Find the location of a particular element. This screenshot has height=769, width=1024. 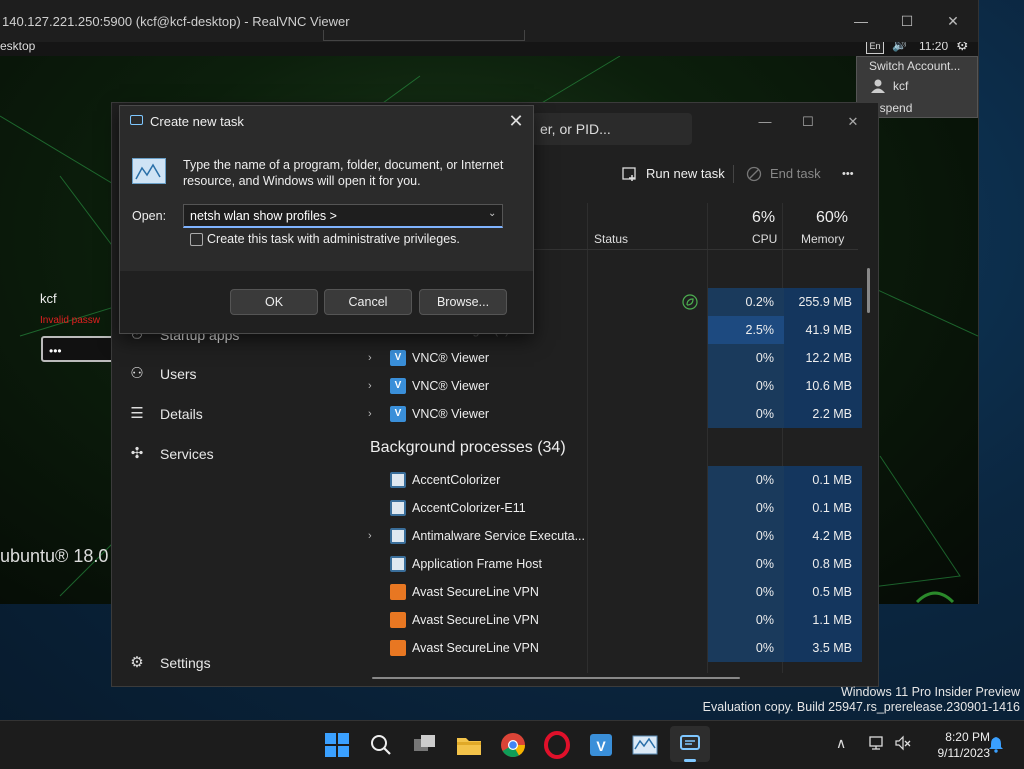

login-username: kcf is located at coordinates (48, 298).